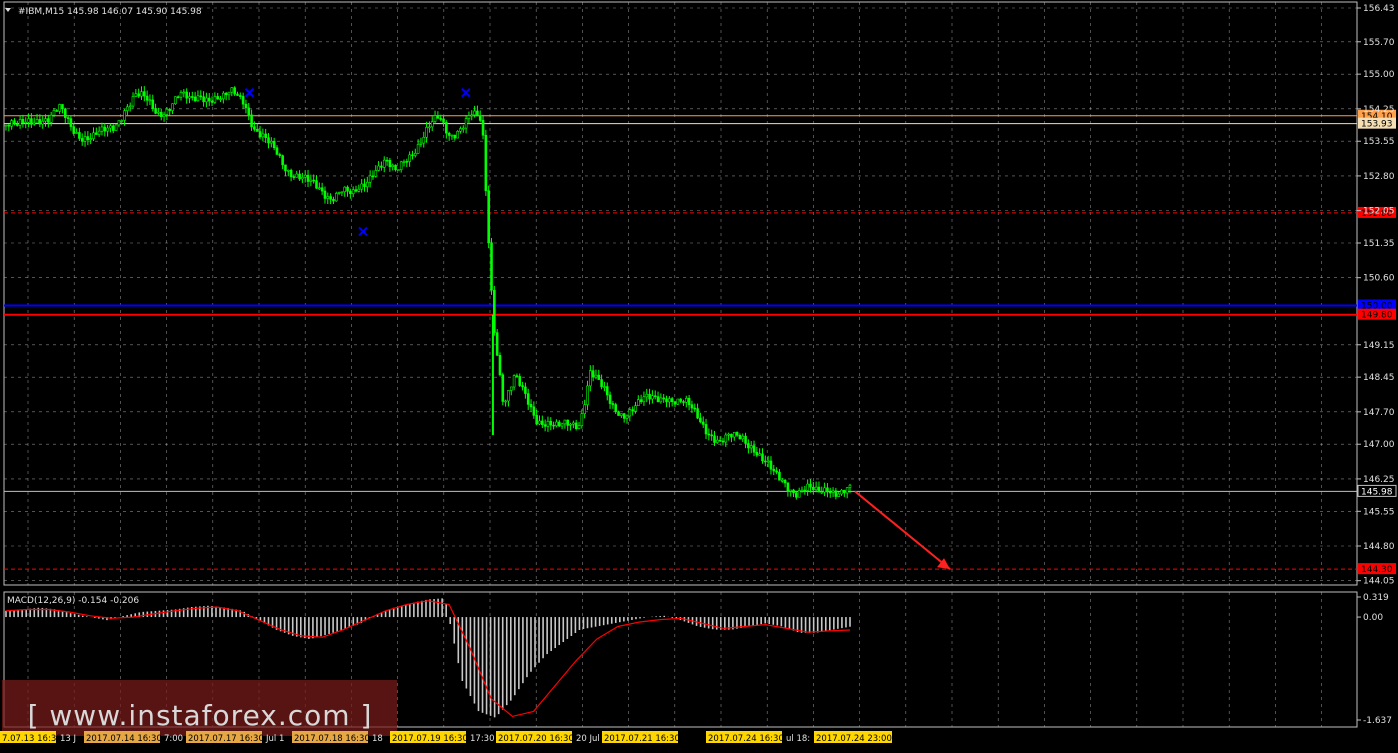  I want to click on price-tick-label: 146.25, so click(1379, 480).